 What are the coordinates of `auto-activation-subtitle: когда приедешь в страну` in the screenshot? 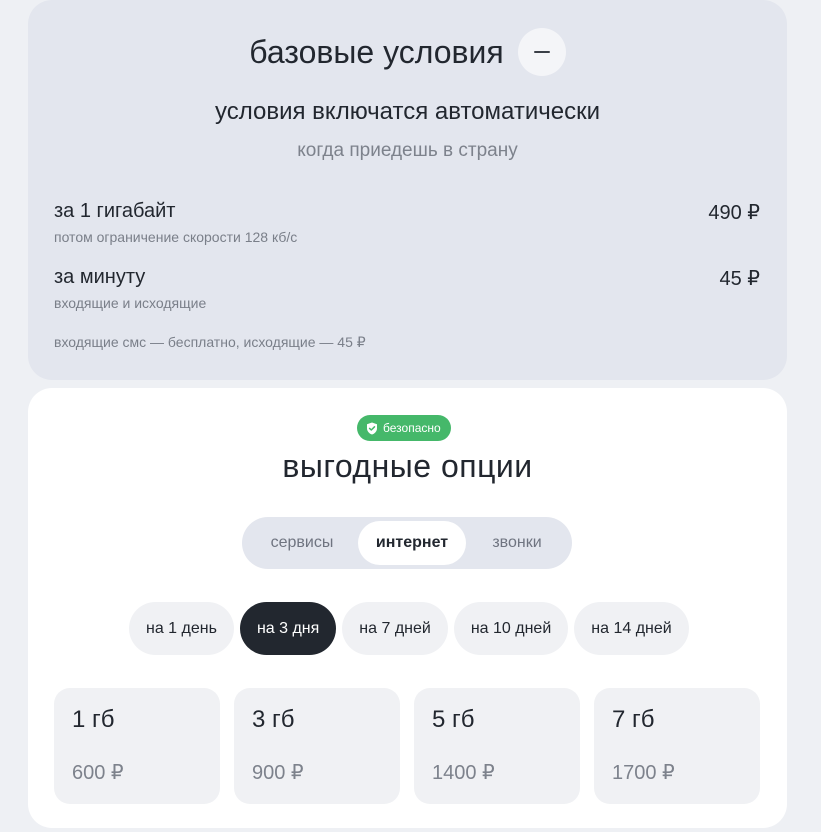 It's located at (407, 150).